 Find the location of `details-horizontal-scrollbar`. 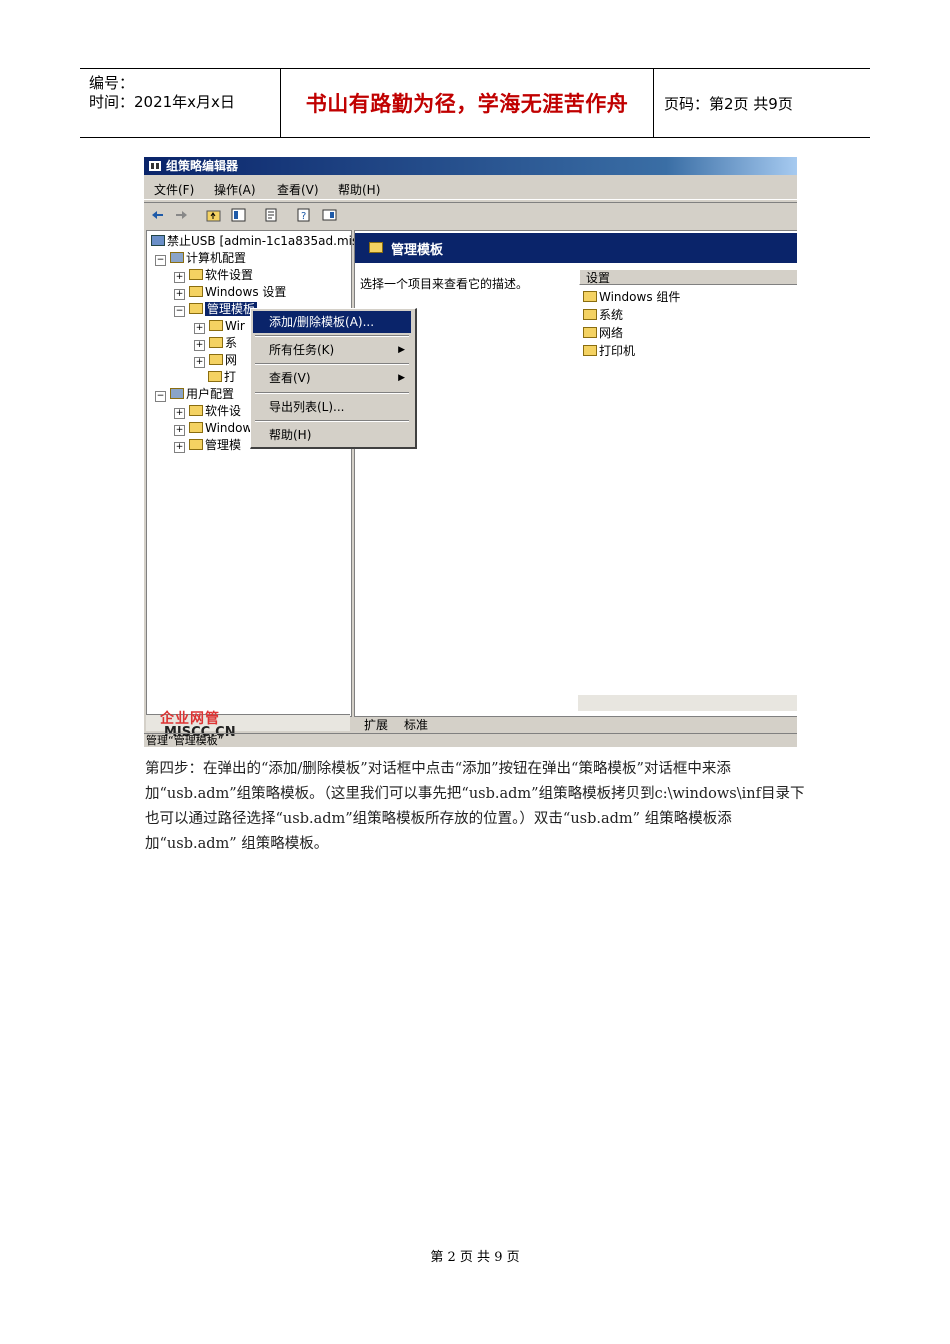

details-horizontal-scrollbar is located at coordinates (687, 703).